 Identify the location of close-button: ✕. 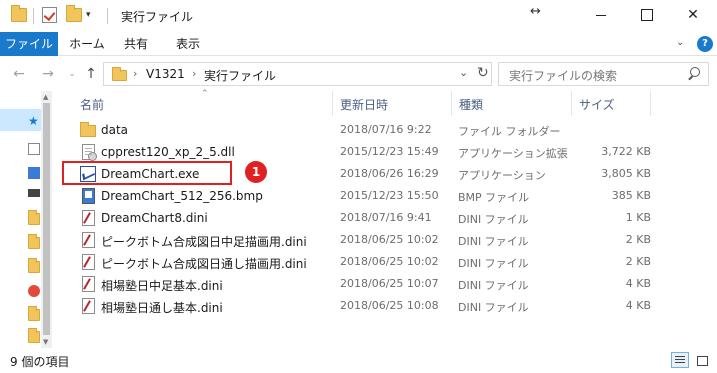
(693, 15).